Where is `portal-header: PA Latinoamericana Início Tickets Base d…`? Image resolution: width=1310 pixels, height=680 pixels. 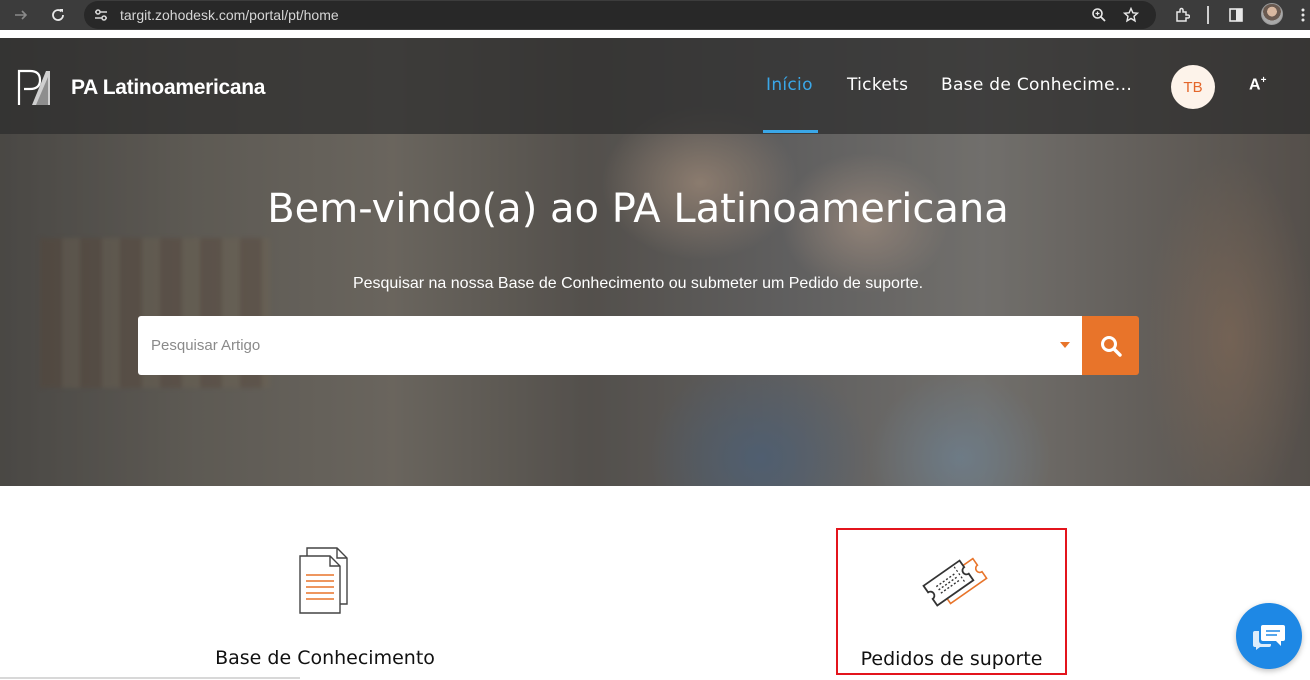 portal-header: PA Latinoamericana Início Tickets Base d… is located at coordinates (655, 86).